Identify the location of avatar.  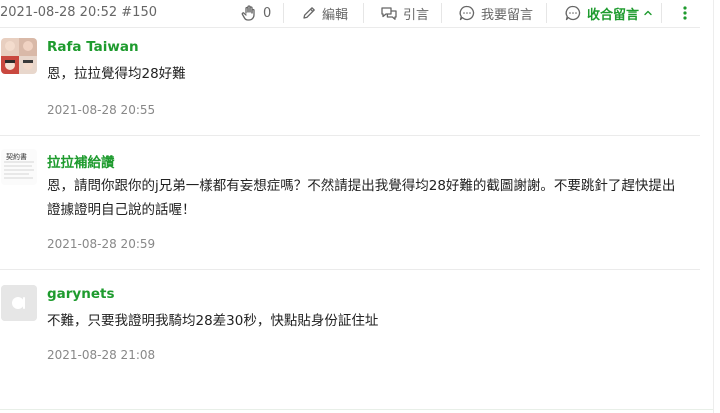
(19, 303).